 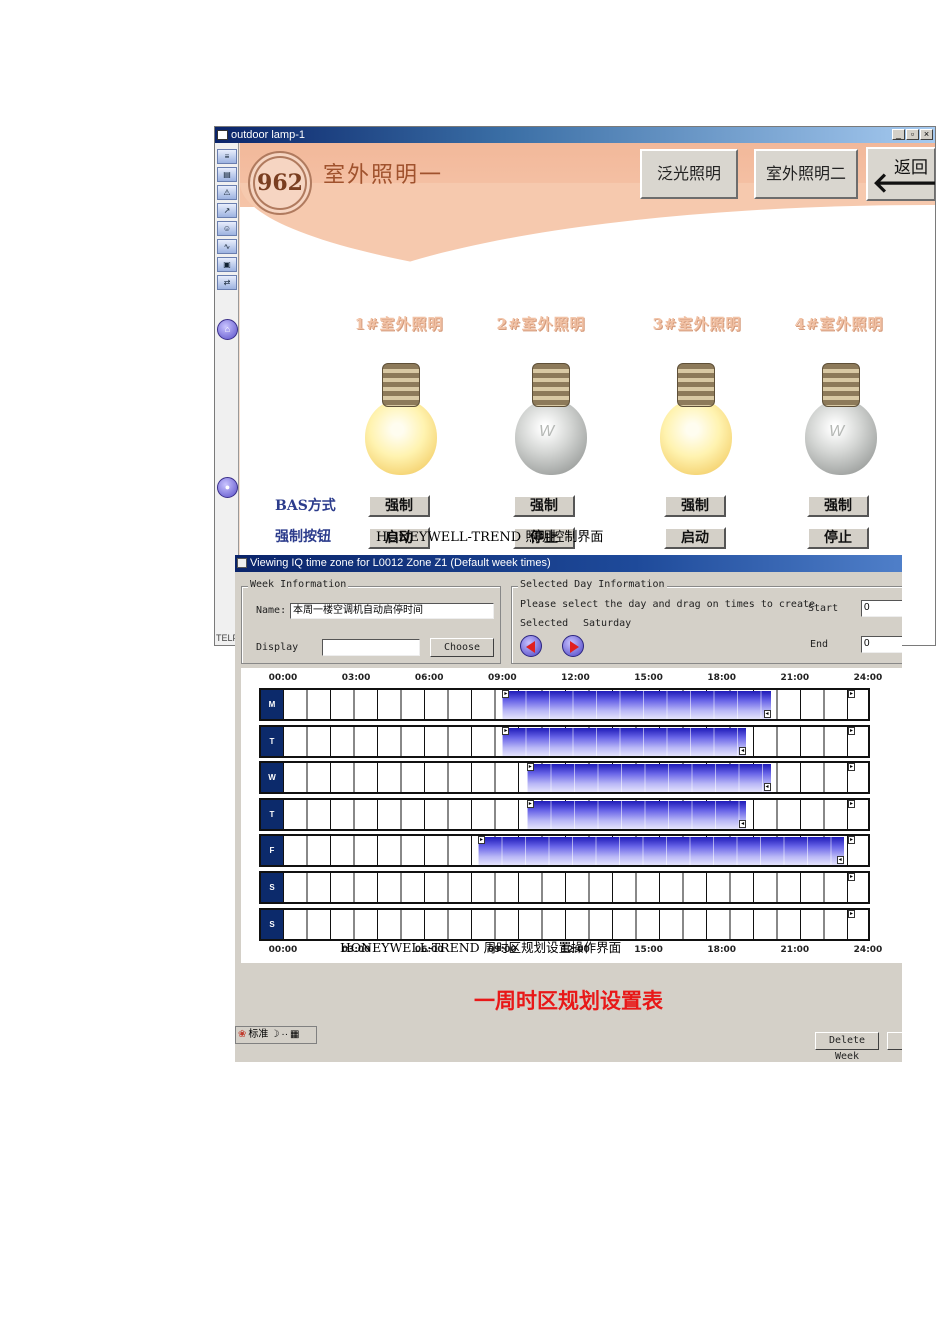 What do you see at coordinates (903, 183) in the screenshot?
I see `back-arrow-icon: 🡐` at bounding box center [903, 183].